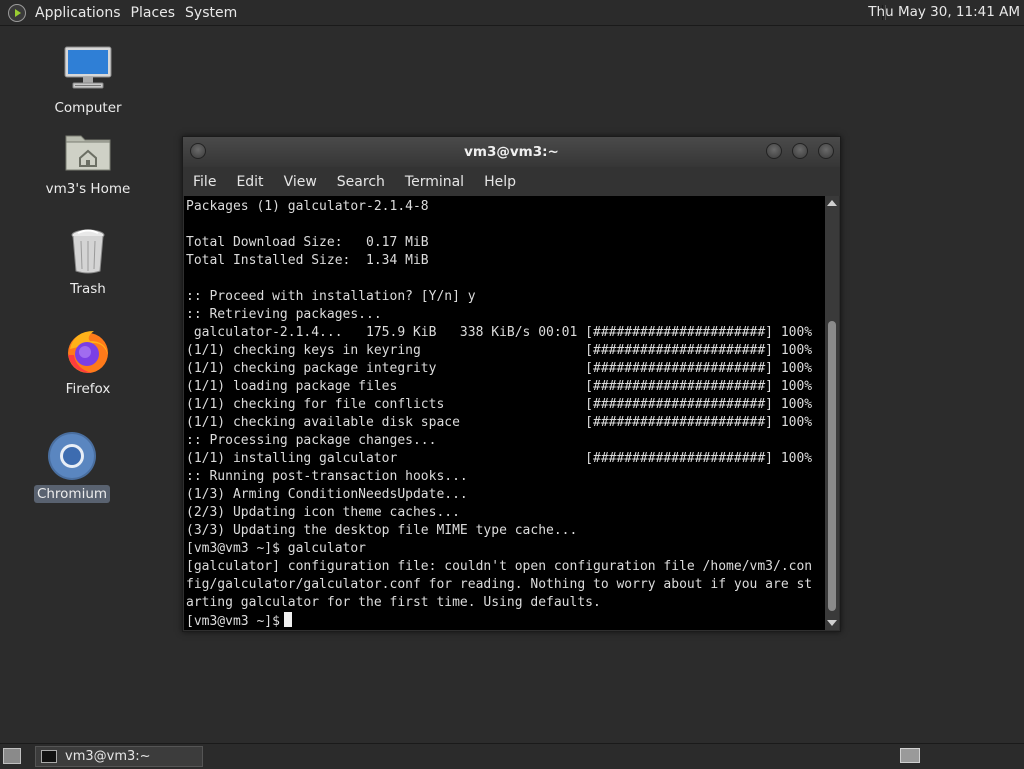 Image resolution: width=1024 pixels, height=769 pixels. I want to click on desktop-icon-chromium: Chromium, so click(72, 467).